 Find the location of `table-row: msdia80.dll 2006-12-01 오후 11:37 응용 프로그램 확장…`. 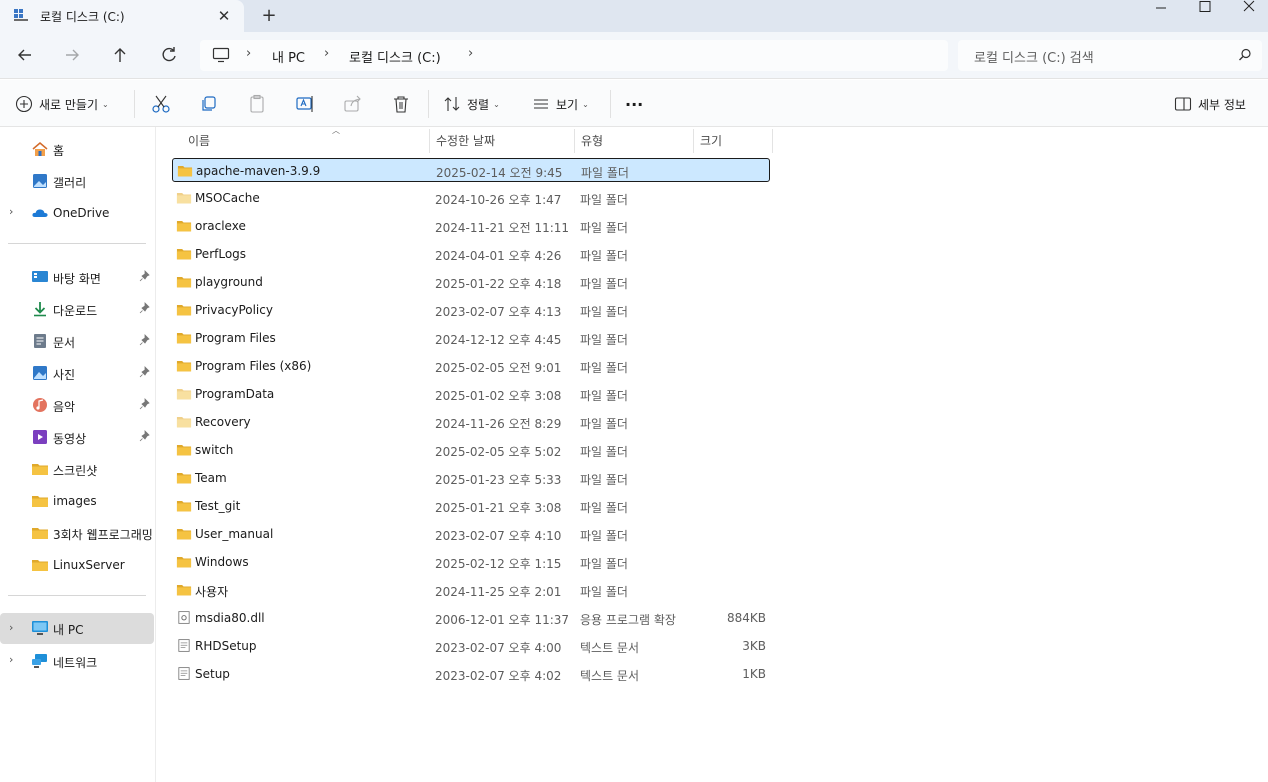

table-row: msdia80.dll 2006-12-01 오후 11:37 응용 프로그램 확장… is located at coordinates (471, 618).